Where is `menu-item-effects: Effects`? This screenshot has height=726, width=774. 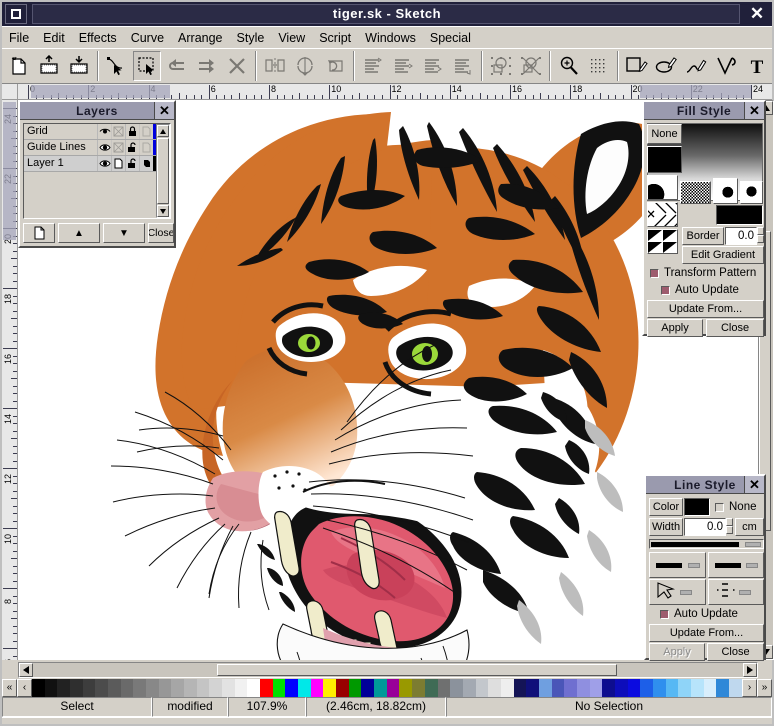
menu-item-effects: Effects is located at coordinates (98, 38).